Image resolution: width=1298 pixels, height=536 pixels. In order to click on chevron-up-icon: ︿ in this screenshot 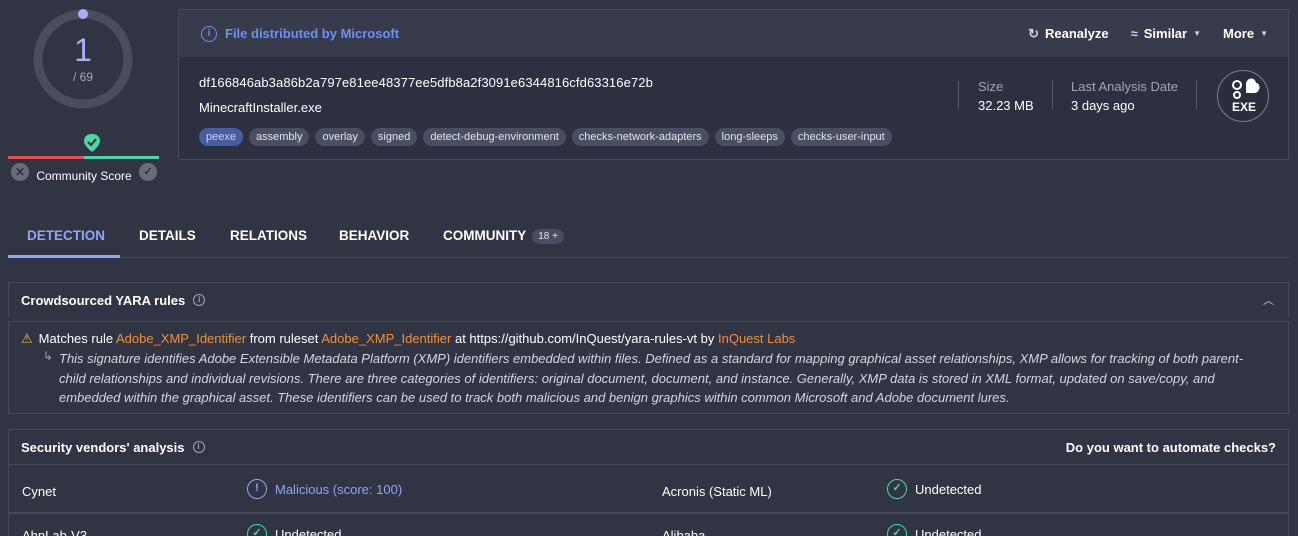, I will do `click(1268, 300)`.